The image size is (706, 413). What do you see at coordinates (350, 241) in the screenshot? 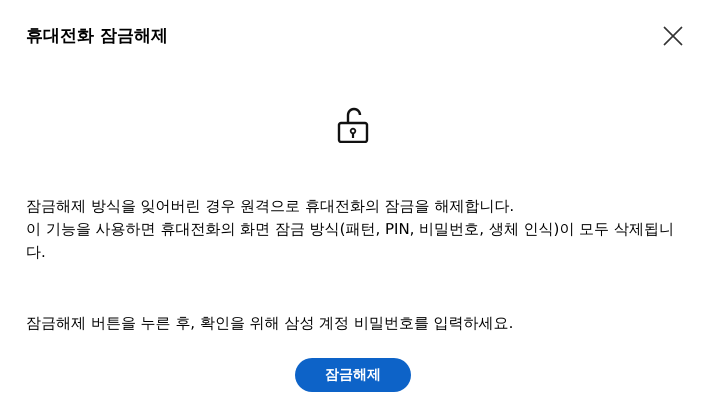
I see `description-text: 이 기능을 사용하면 휴대전화의 화면 잠금 방식(패턴, PIN, 비밀번호, 생체 인식)이 모두 삭제됩니다.` at bounding box center [350, 241].